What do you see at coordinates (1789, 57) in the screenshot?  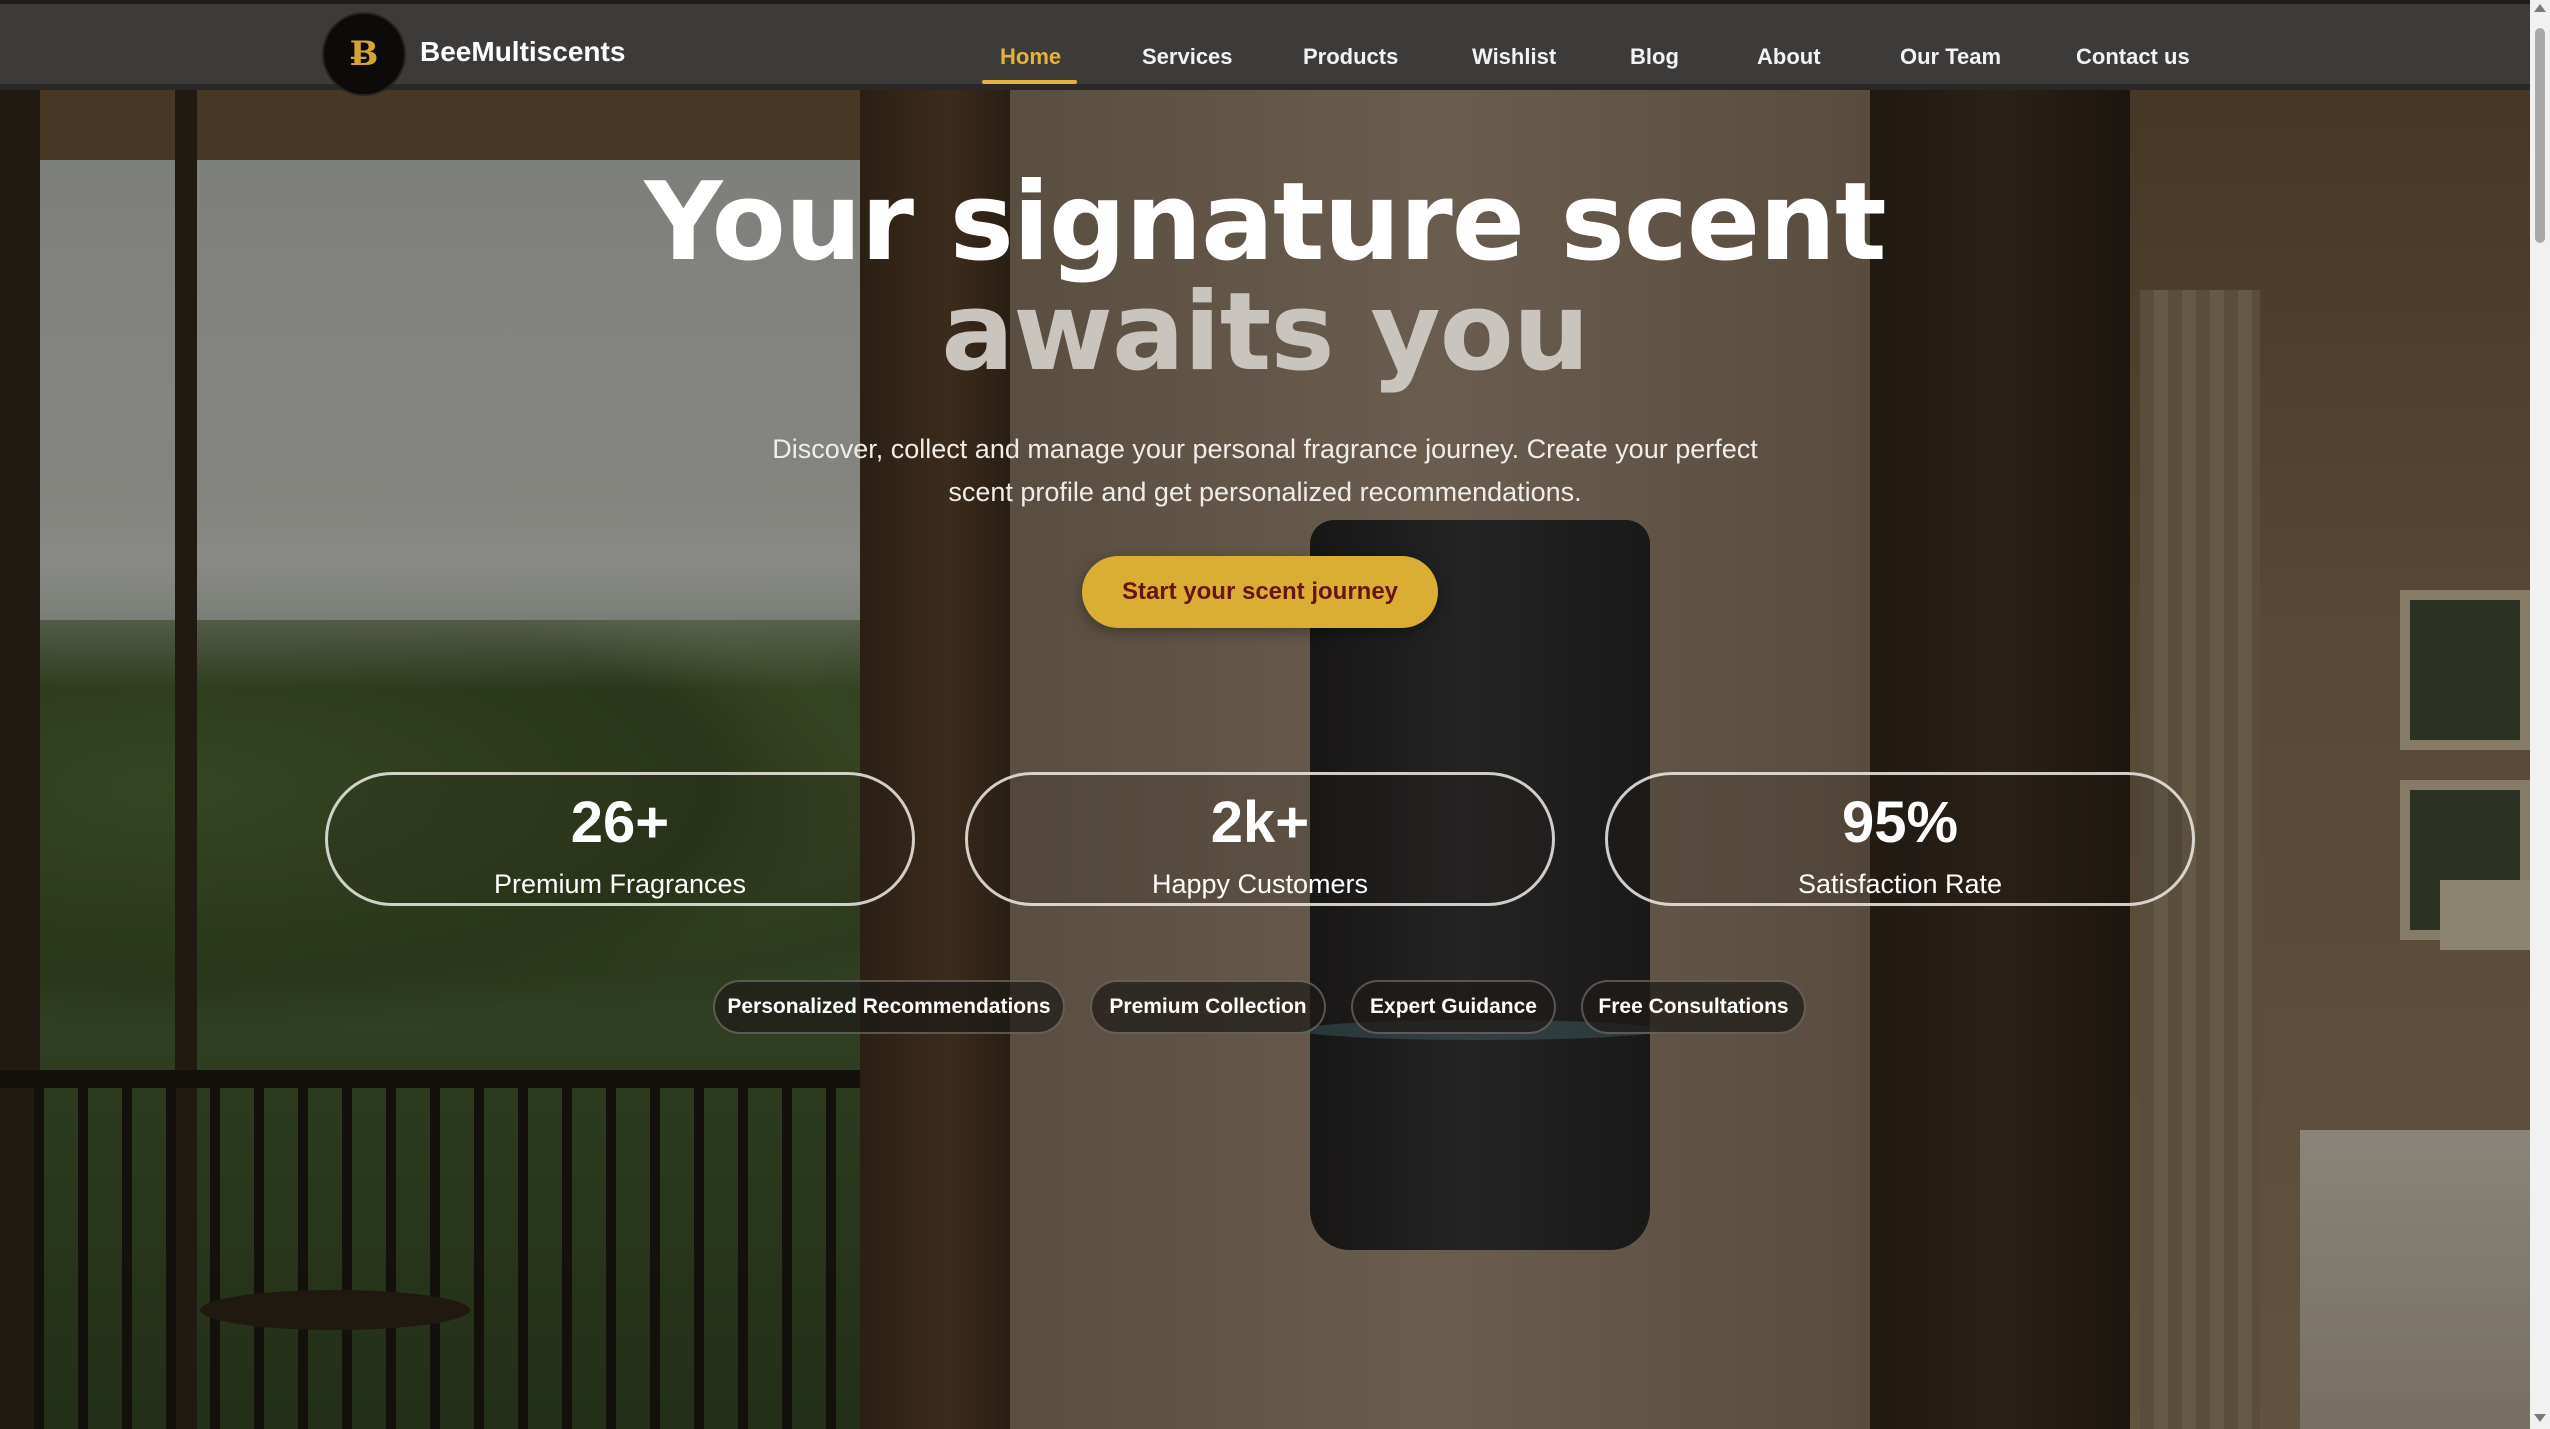 I see `nav-about: About` at bounding box center [1789, 57].